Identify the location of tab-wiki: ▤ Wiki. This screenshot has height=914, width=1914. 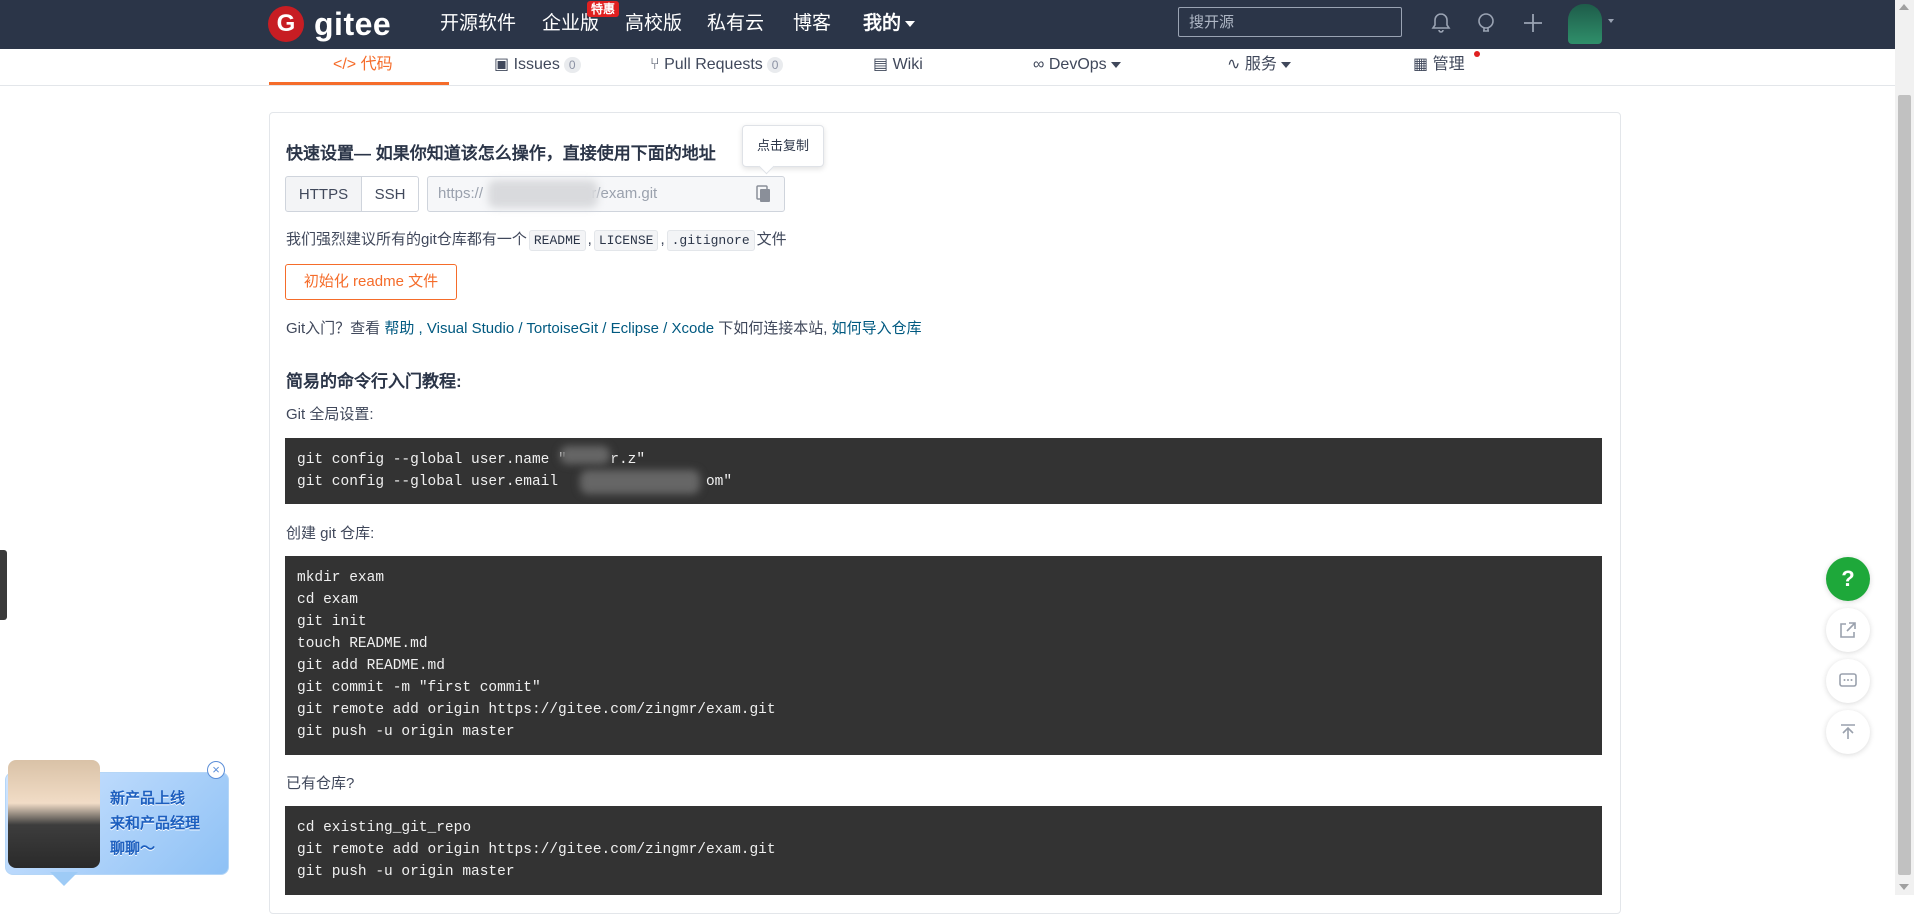
(898, 65).